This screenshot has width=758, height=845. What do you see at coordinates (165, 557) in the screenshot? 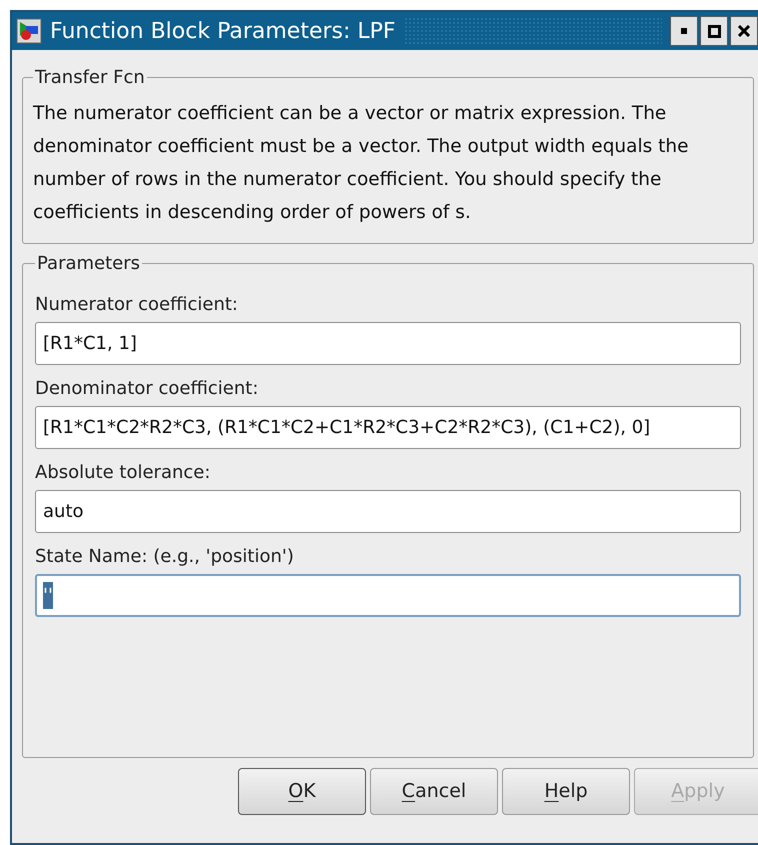
I see `field-label: State Name: (e.g., 'position')` at bounding box center [165, 557].